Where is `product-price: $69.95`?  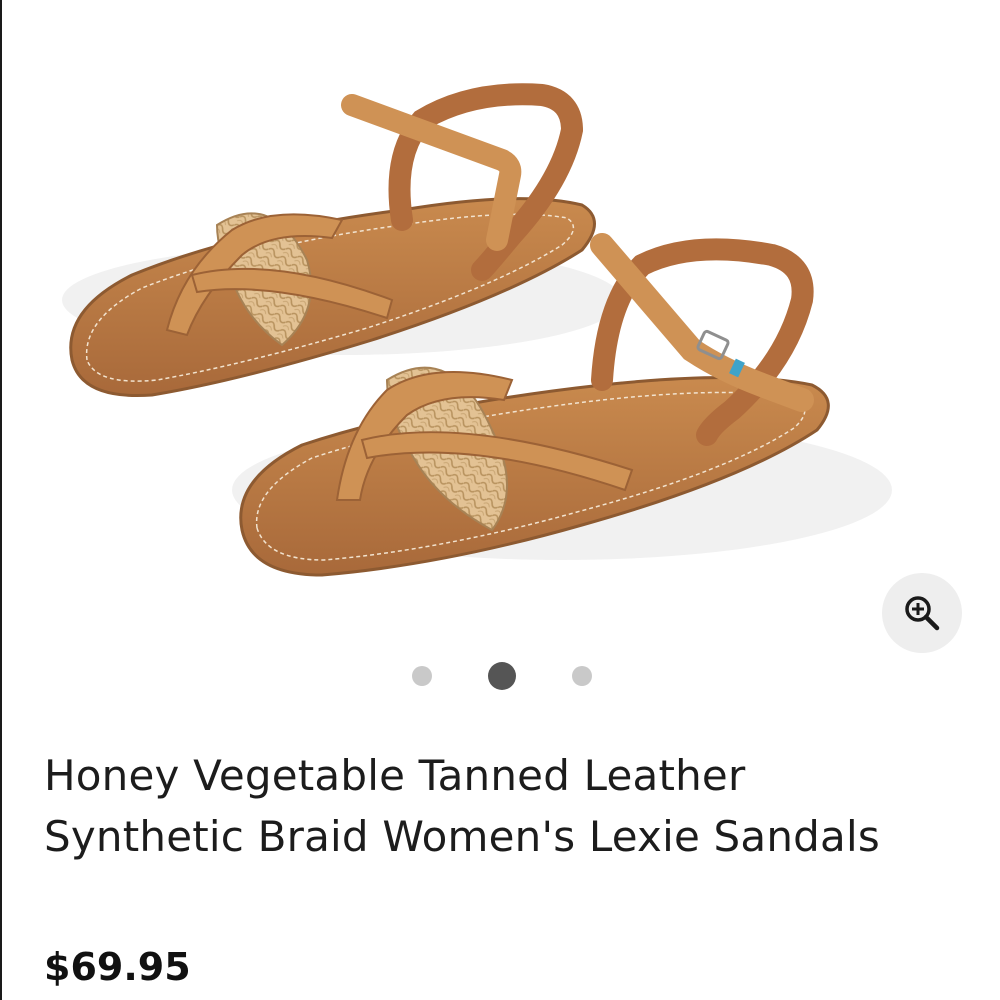 product-price: $69.95 is located at coordinates (117, 967).